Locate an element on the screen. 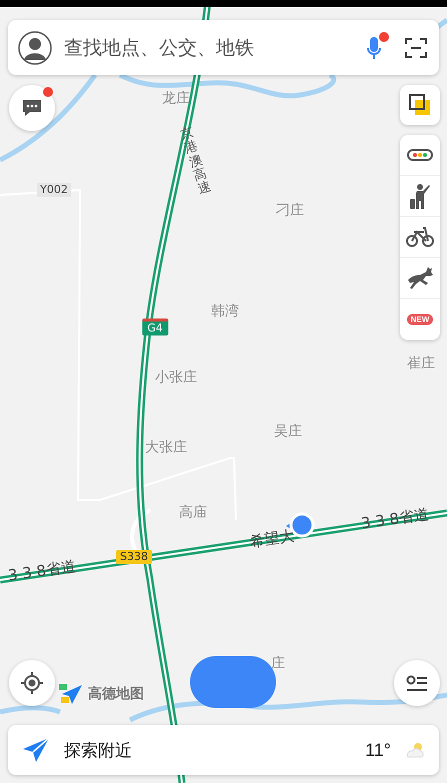  locate-button is located at coordinates (32, 683).